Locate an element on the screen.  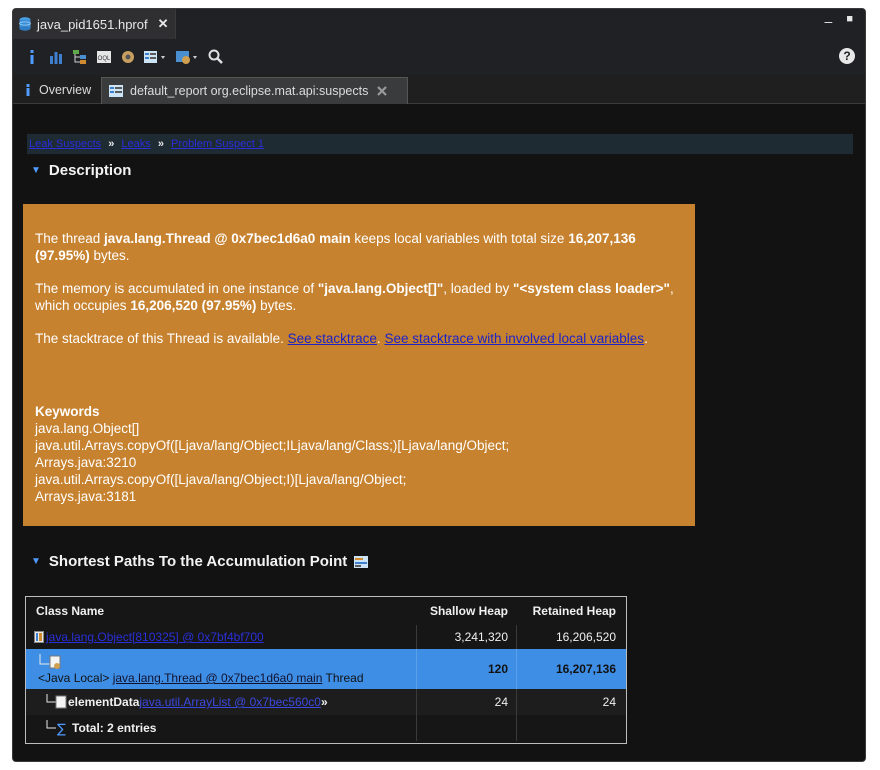
thread-link: java.lang.Thread @ 0x7bec1d6a0 main is located at coordinates (218, 678).